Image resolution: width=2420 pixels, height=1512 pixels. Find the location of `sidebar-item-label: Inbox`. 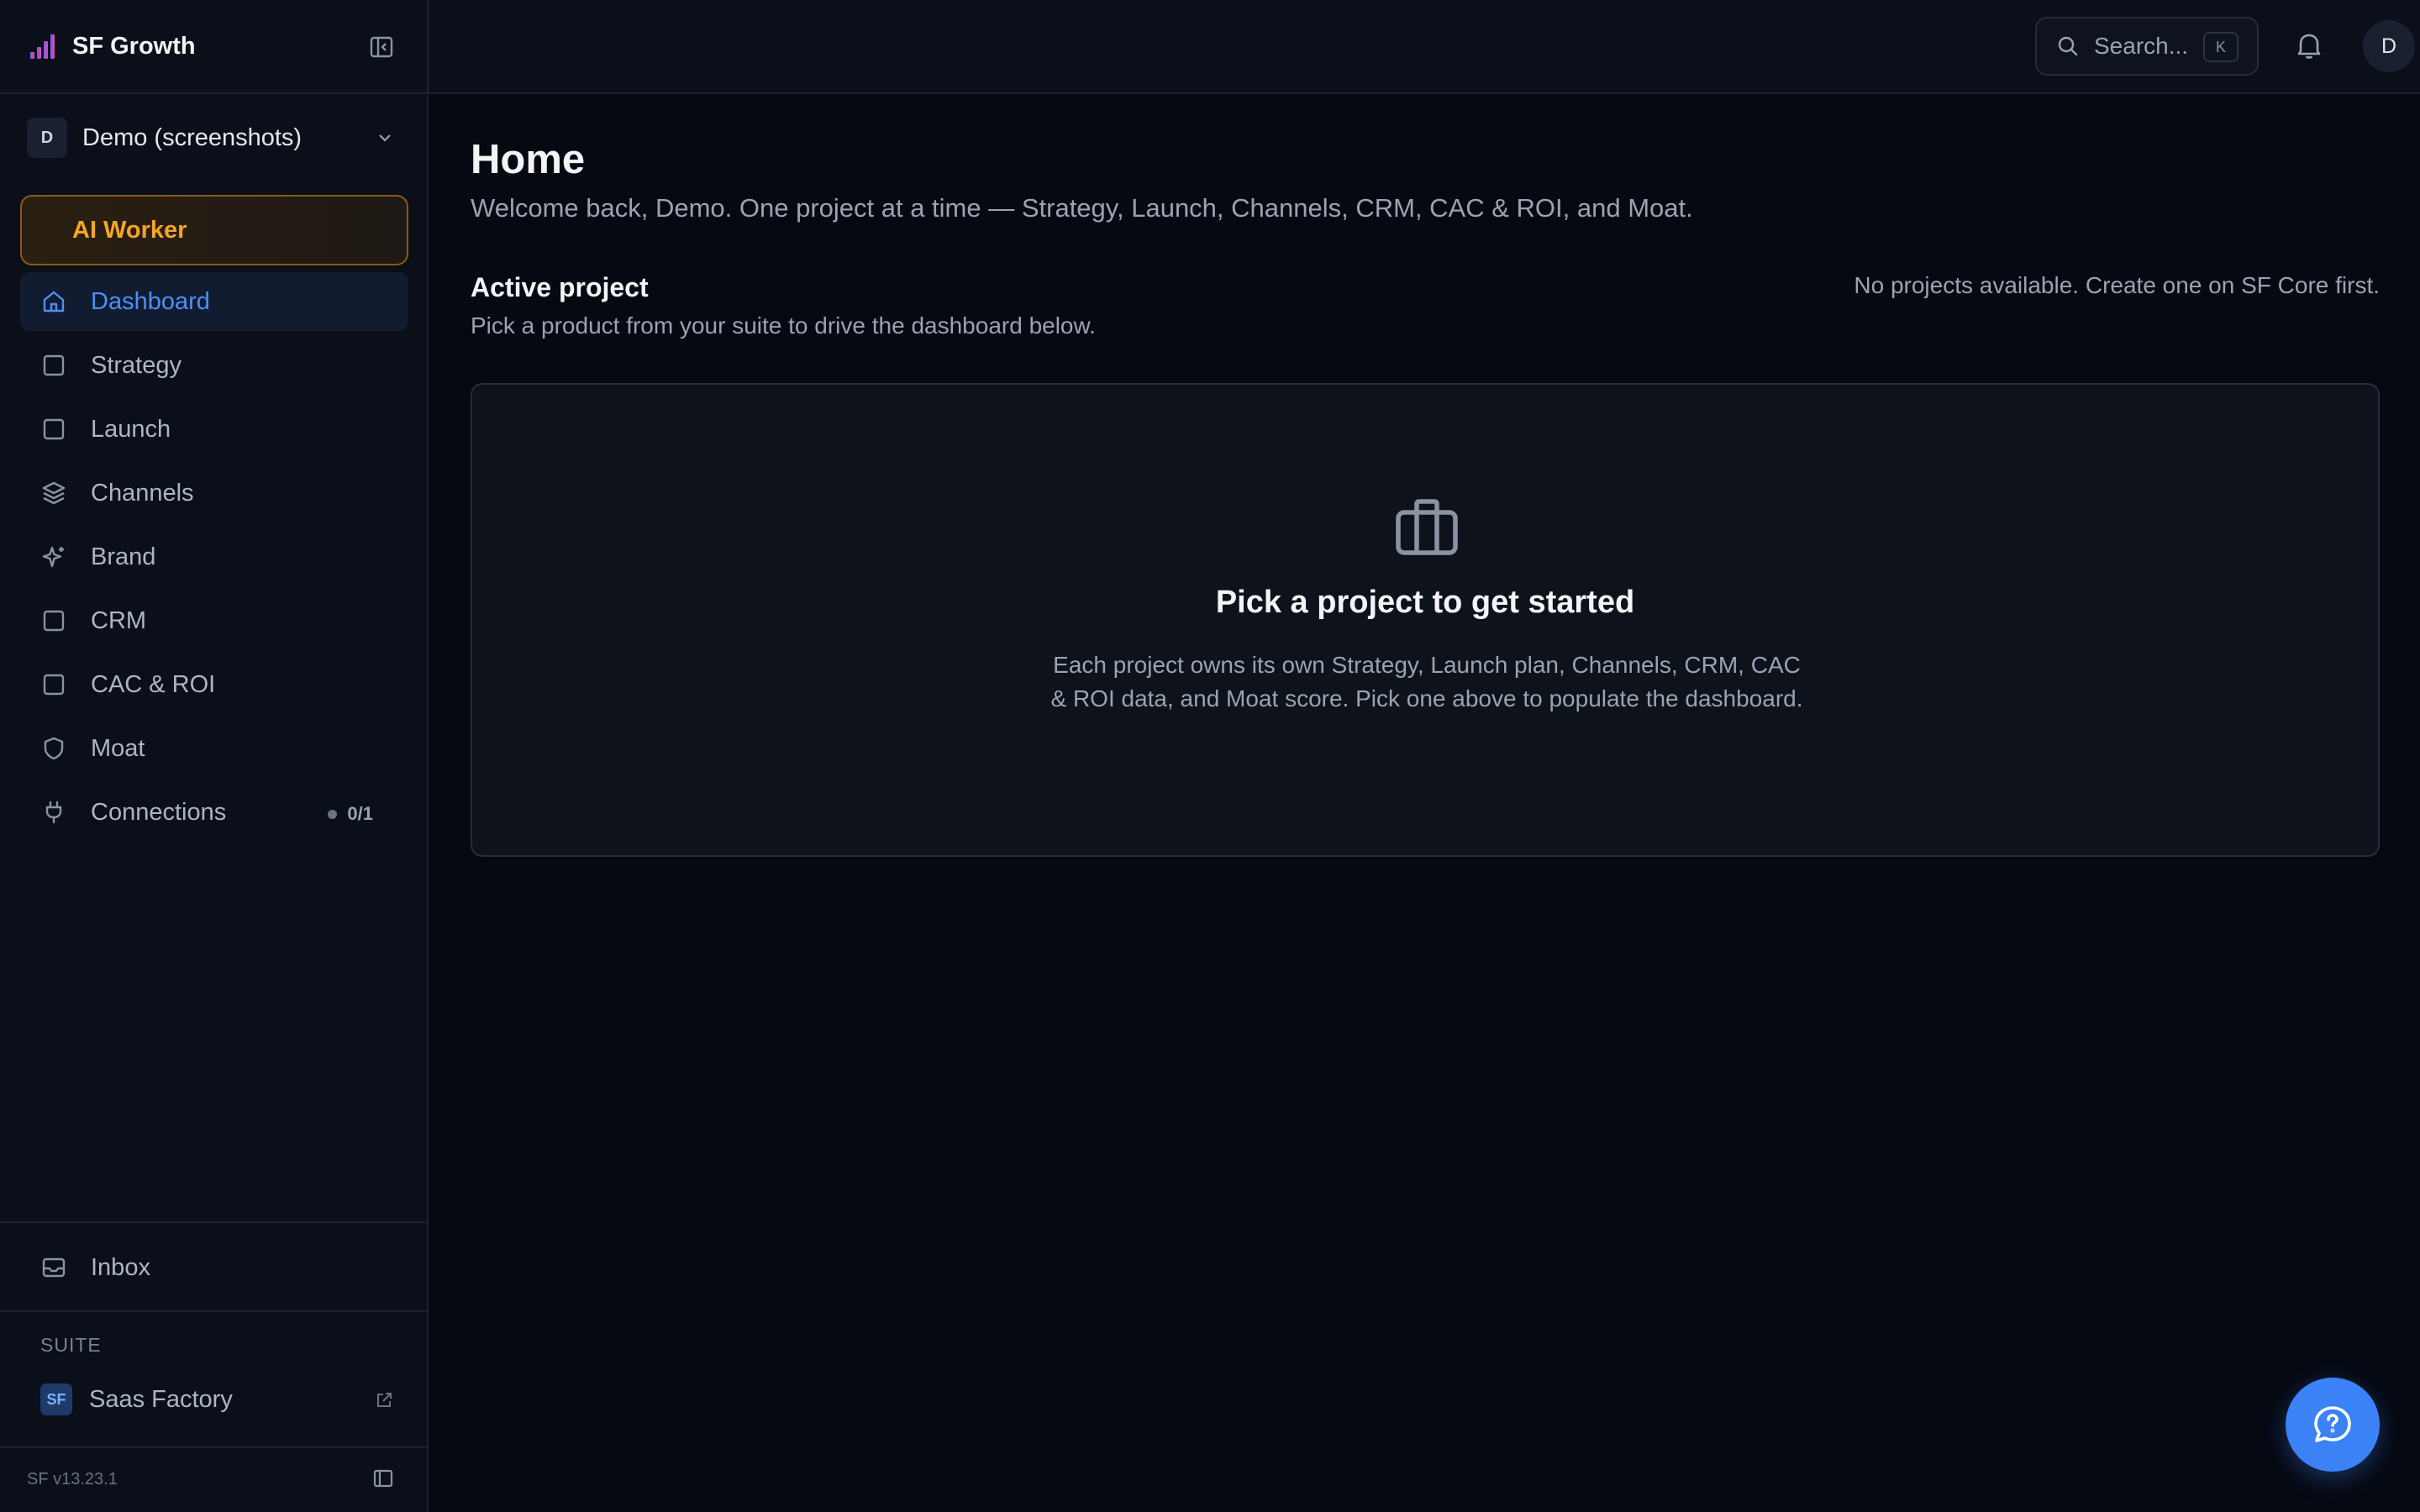

sidebar-item-label: Inbox is located at coordinates (120, 1267).